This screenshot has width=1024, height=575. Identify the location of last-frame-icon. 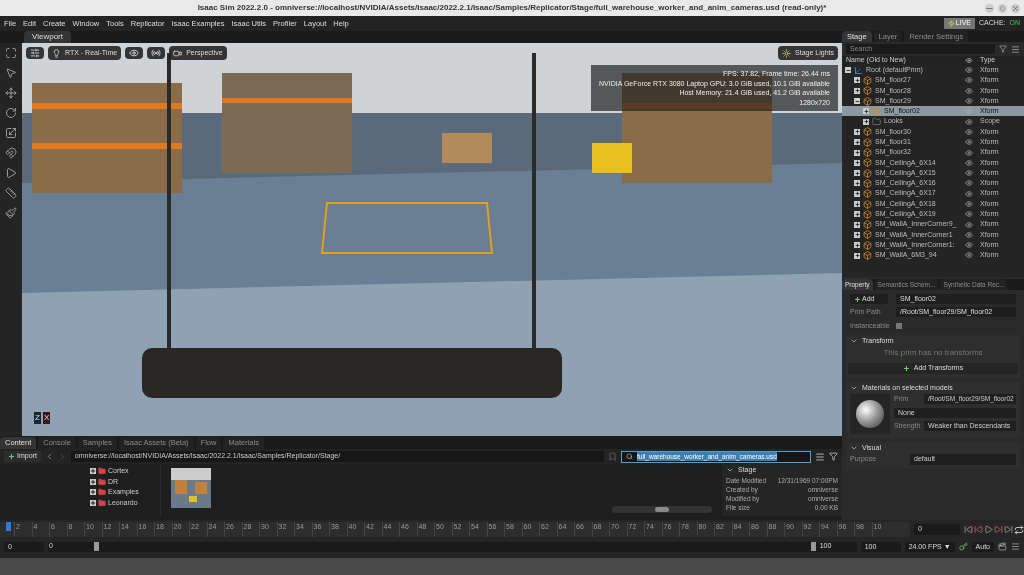
(998, 529).